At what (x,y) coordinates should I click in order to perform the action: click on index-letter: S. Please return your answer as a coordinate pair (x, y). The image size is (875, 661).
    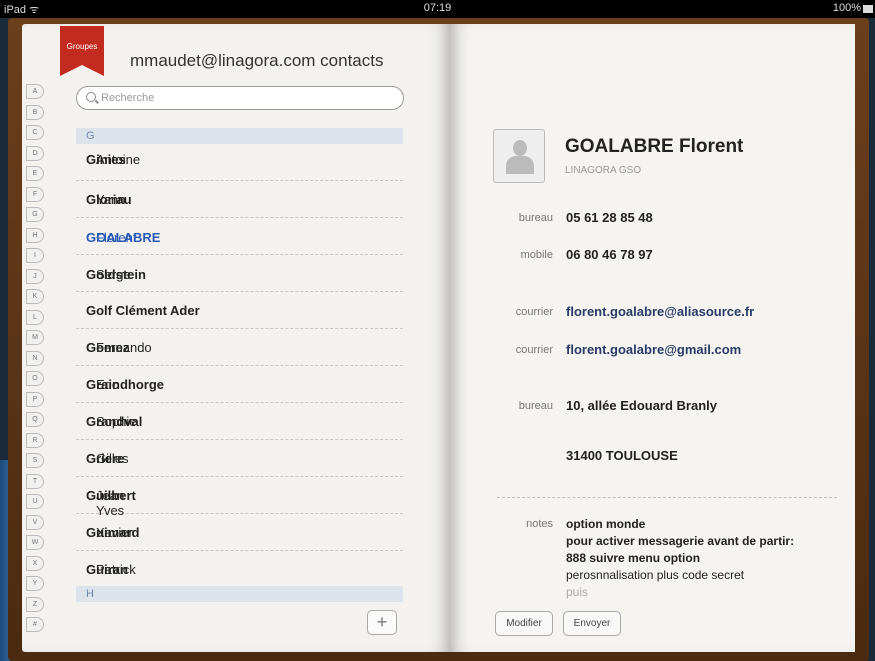
    Looking at the image, I should click on (35, 460).